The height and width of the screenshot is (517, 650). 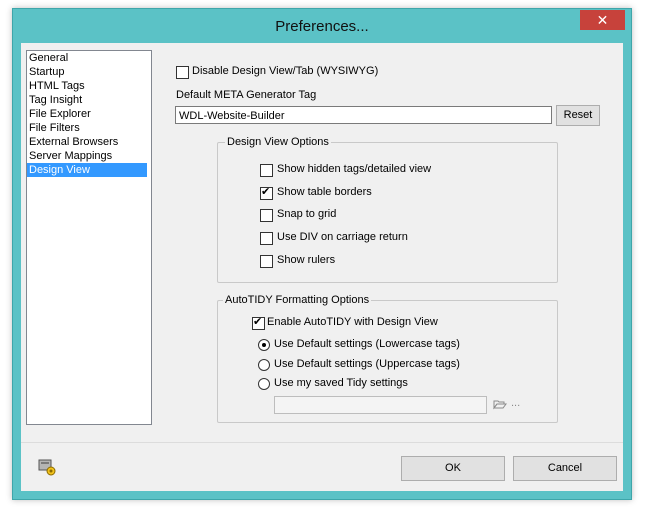 What do you see at coordinates (87, 58) in the screenshot?
I see `nav-item-general: General` at bounding box center [87, 58].